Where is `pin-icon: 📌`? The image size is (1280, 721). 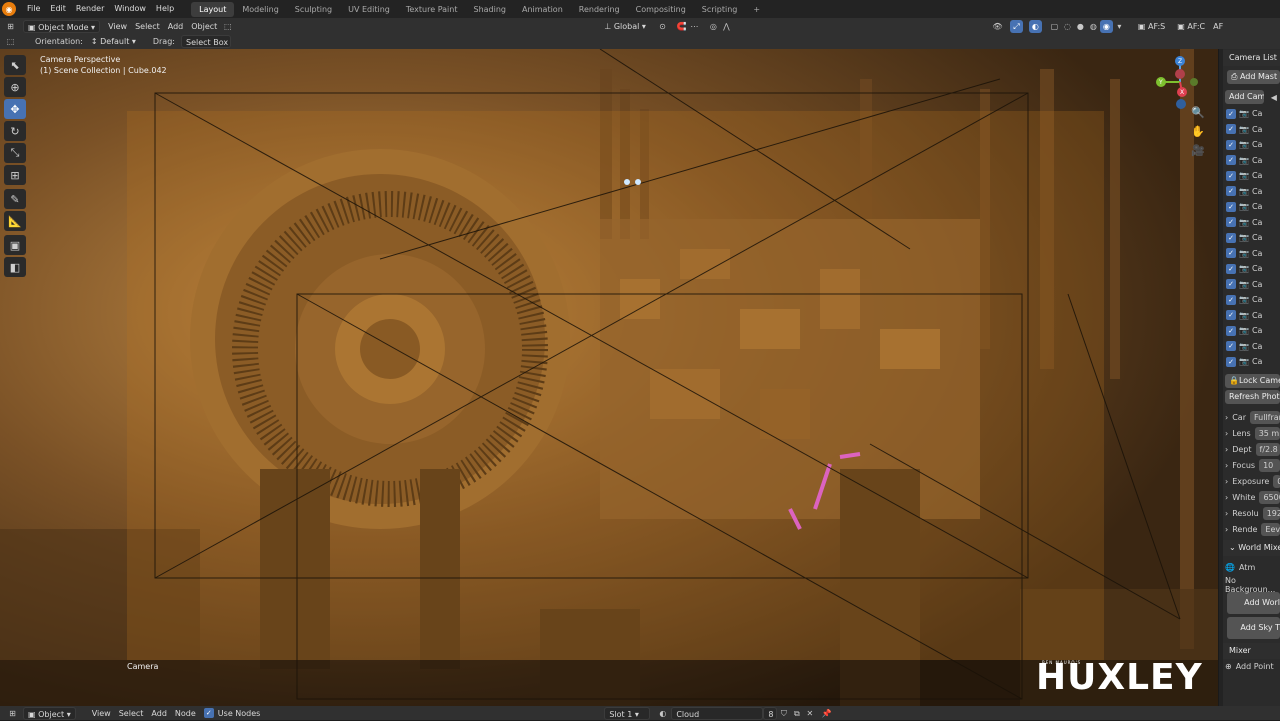
pin-icon: 📌 is located at coordinates (826, 713).